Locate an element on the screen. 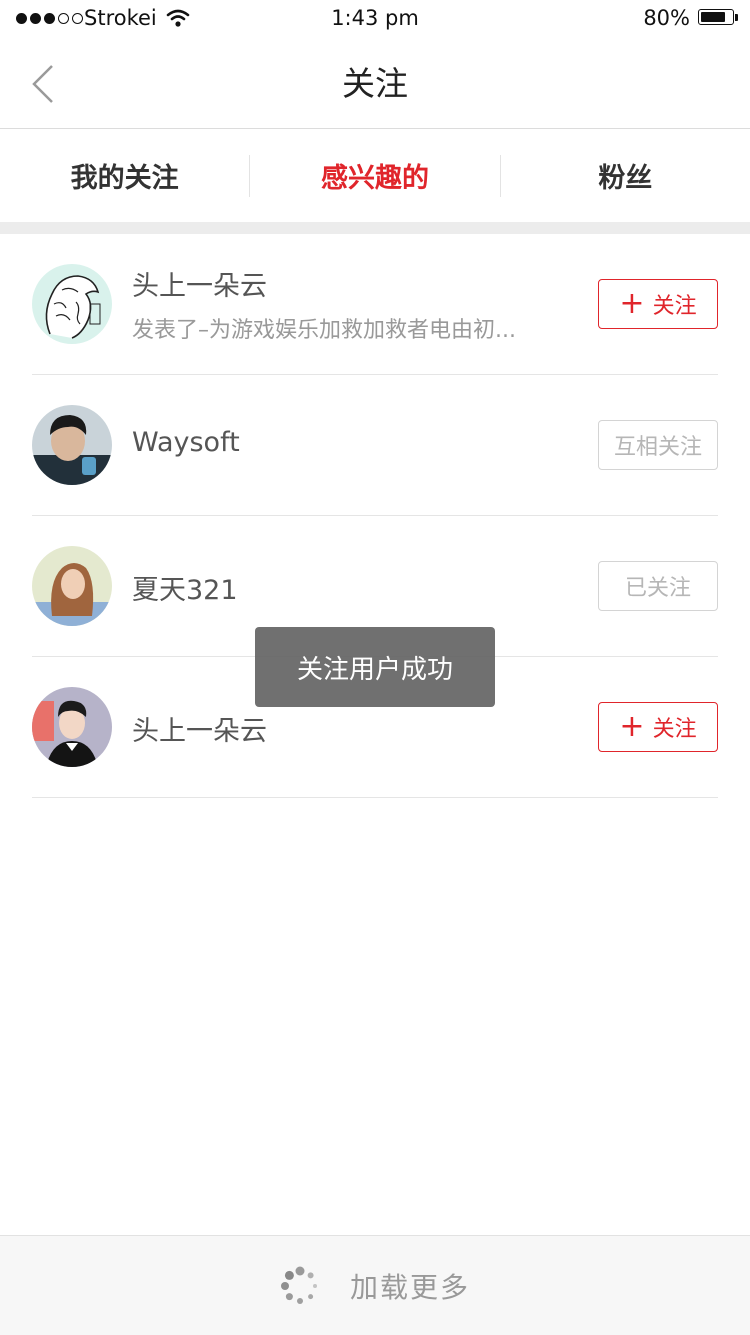  tab-interested: 感兴趣的 is located at coordinates (374, 175).